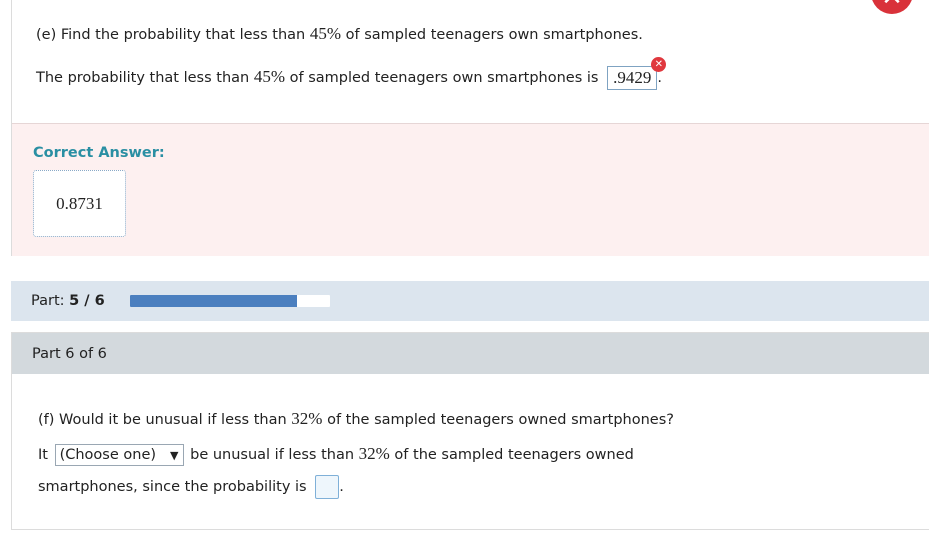 Image resolution: width=929 pixels, height=552 pixels. I want to click on statement-percent: 45%, so click(269, 76).